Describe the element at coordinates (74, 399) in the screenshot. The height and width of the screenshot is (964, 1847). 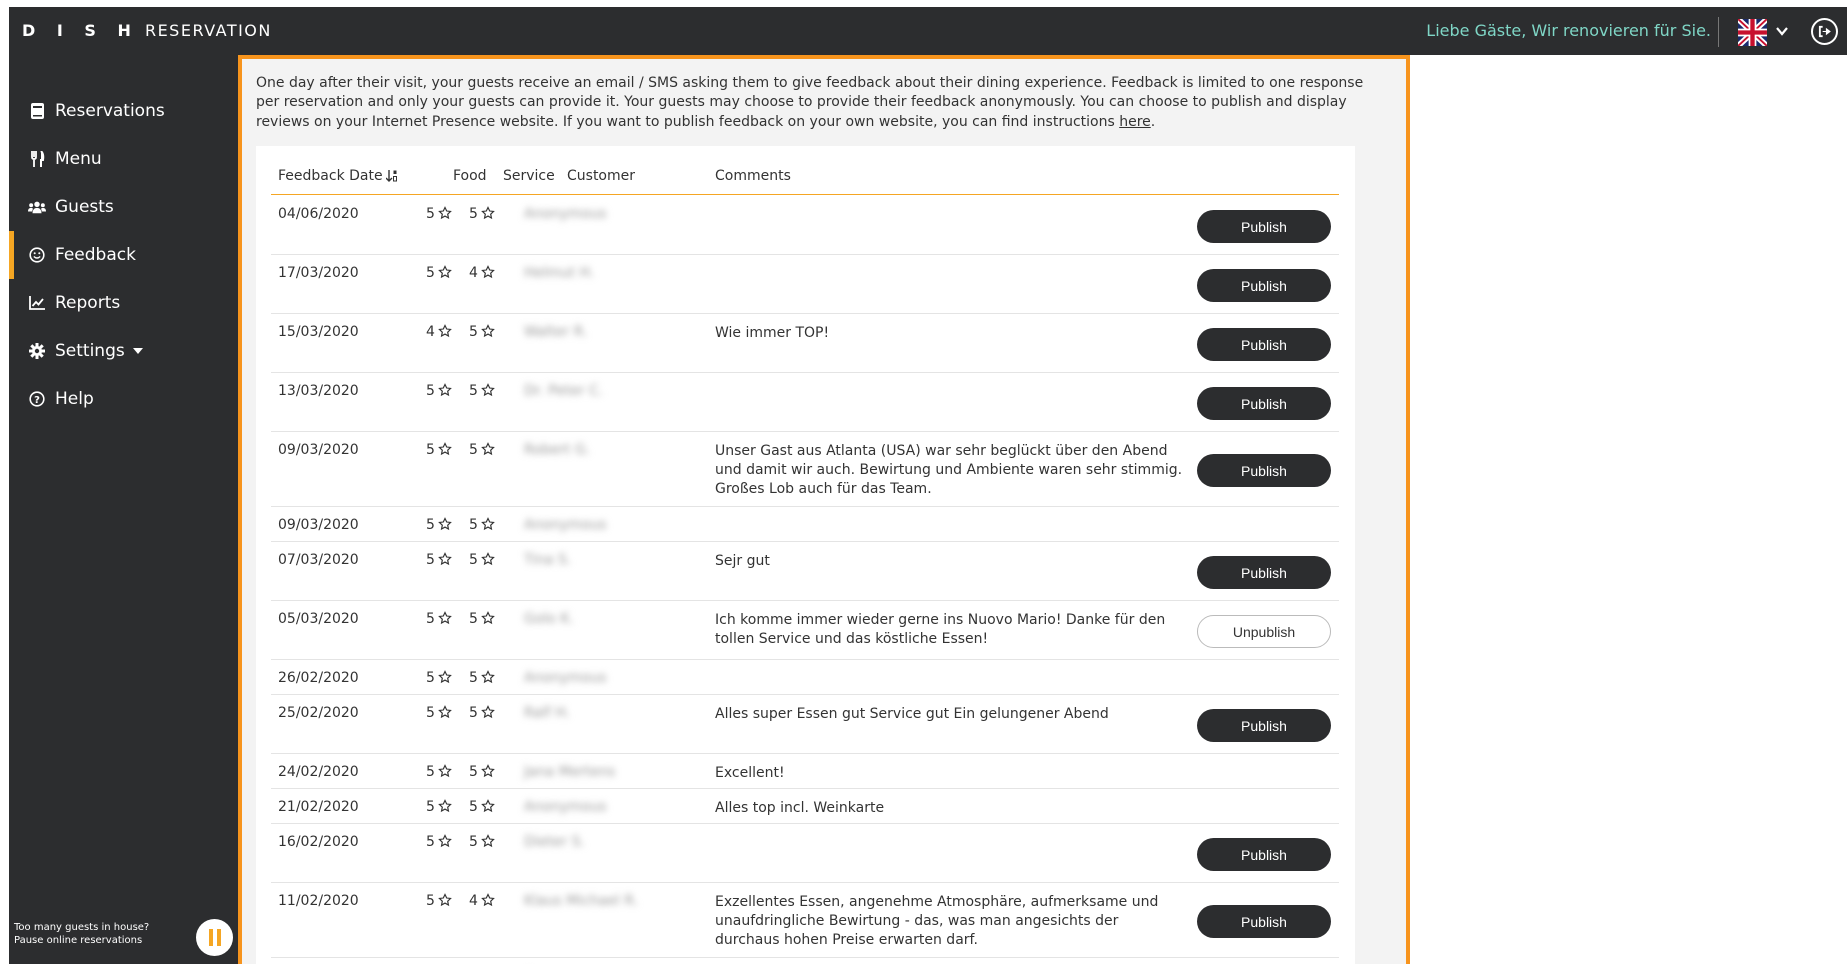
I see `sidebar-item-label: Help` at that location.